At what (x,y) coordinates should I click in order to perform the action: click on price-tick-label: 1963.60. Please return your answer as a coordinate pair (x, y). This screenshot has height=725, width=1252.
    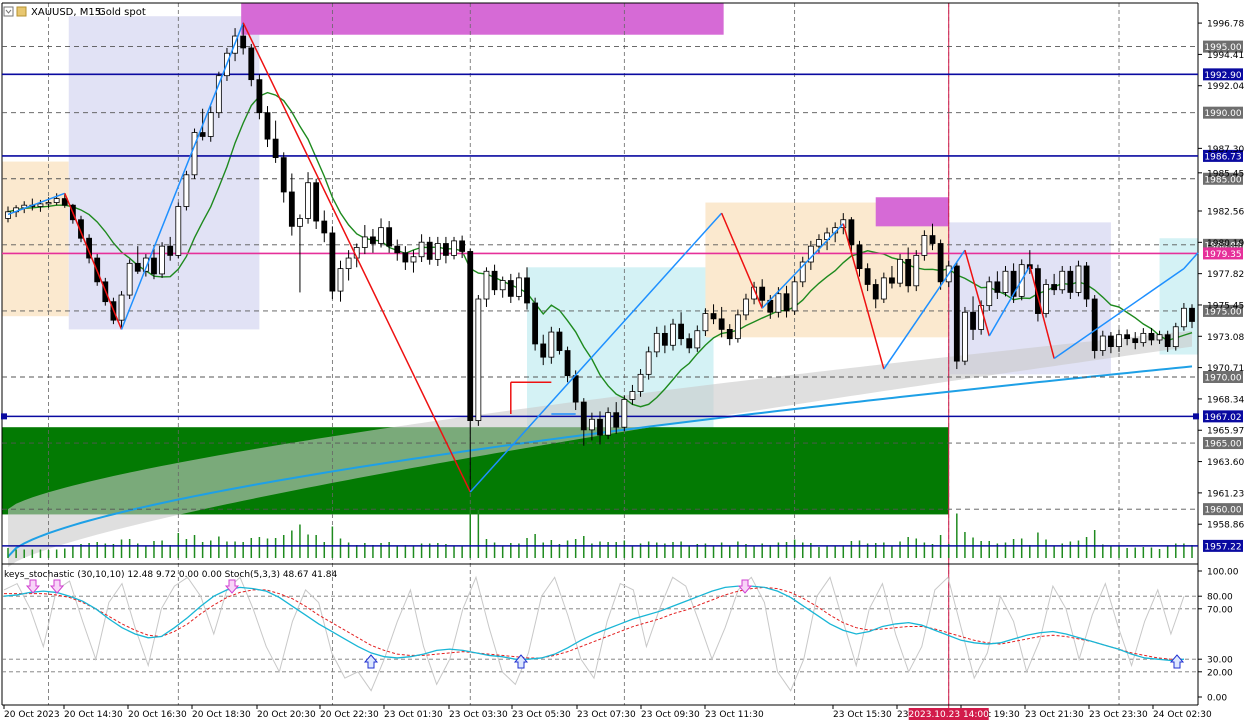
    Looking at the image, I should click on (1225, 463).